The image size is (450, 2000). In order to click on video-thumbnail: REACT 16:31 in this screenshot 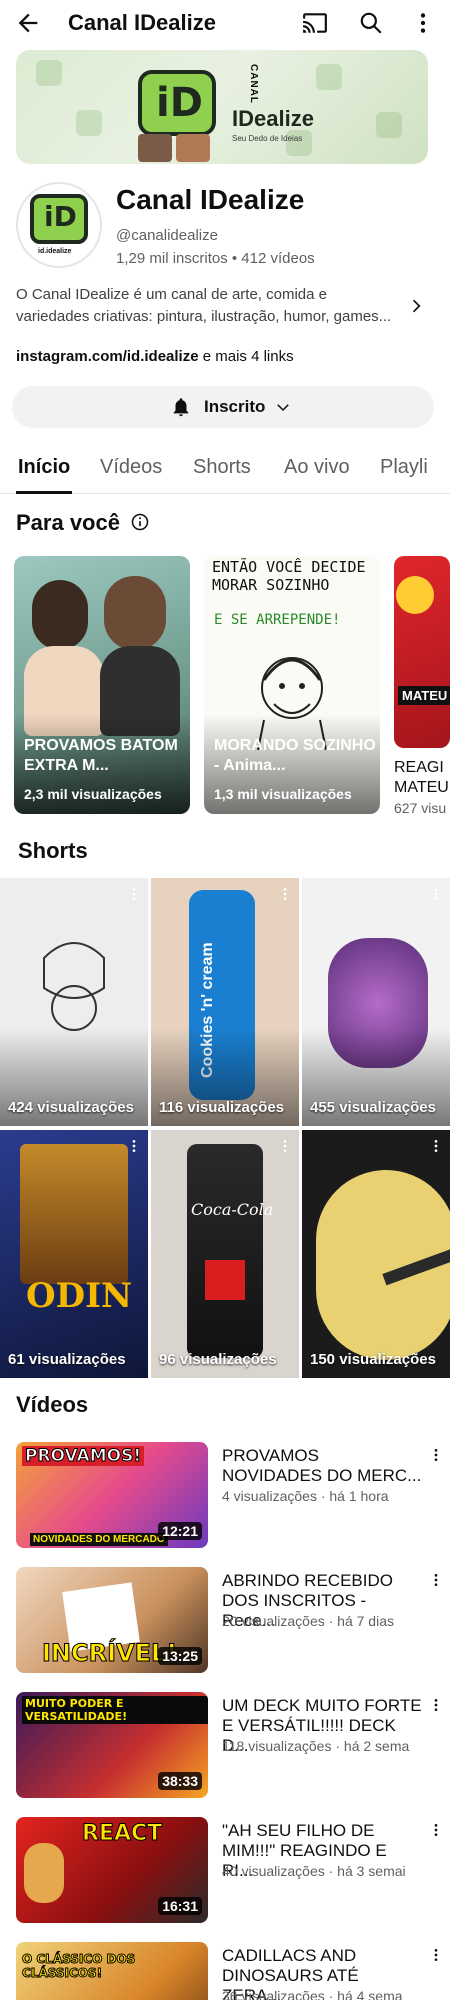, I will do `click(112, 1870)`.